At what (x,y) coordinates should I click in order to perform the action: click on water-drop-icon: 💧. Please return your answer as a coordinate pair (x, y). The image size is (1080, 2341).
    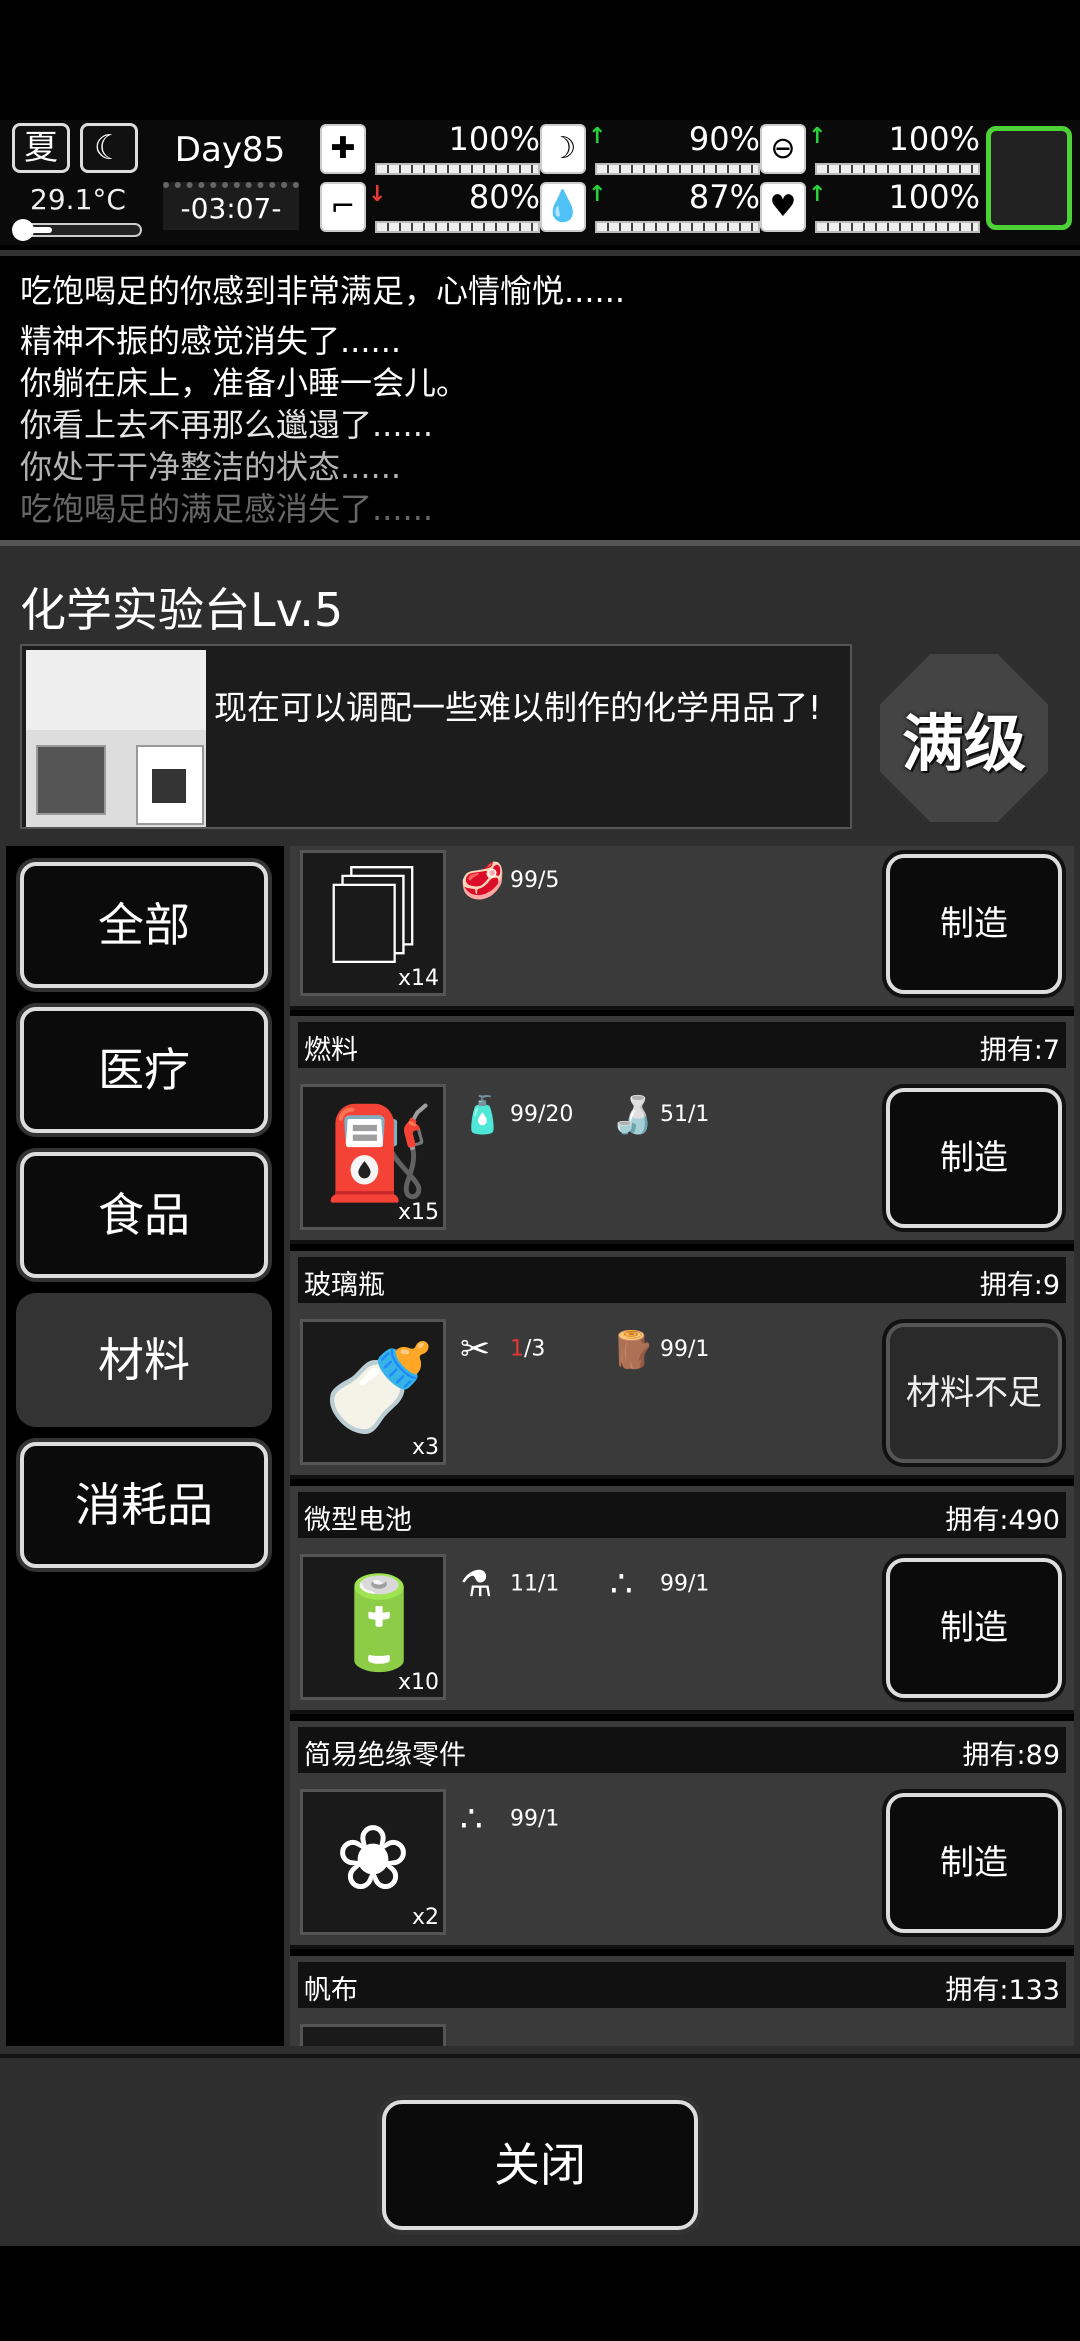
    Looking at the image, I should click on (563, 207).